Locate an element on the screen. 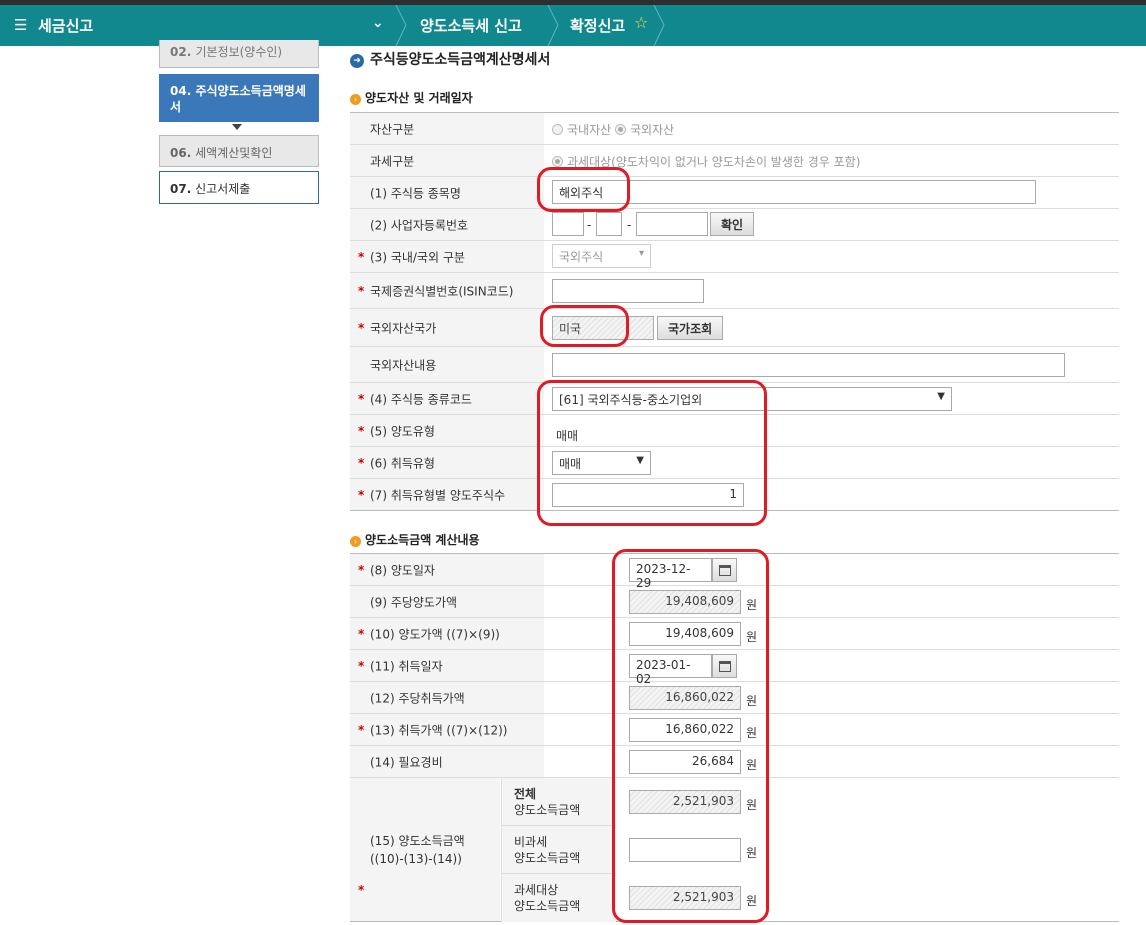 This screenshot has height=925, width=1146. step-label: 세액계산및확인 is located at coordinates (234, 153).